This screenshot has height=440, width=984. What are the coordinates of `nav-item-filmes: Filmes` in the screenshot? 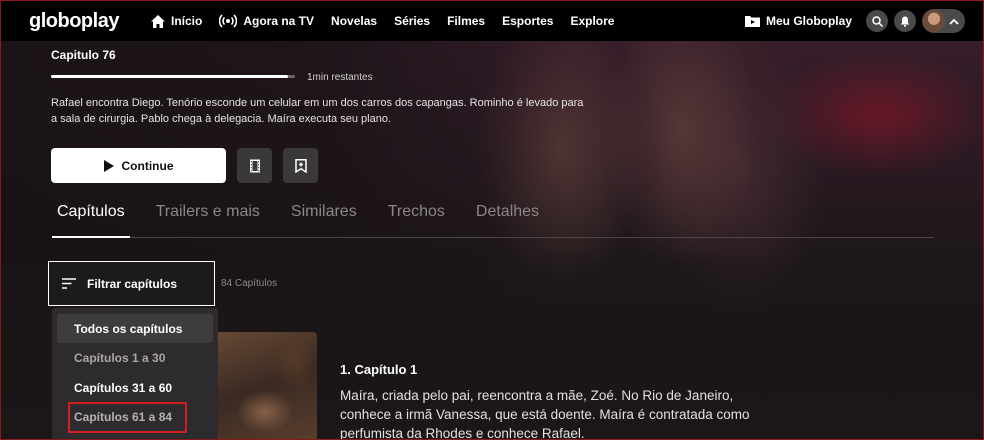 It's located at (466, 21).